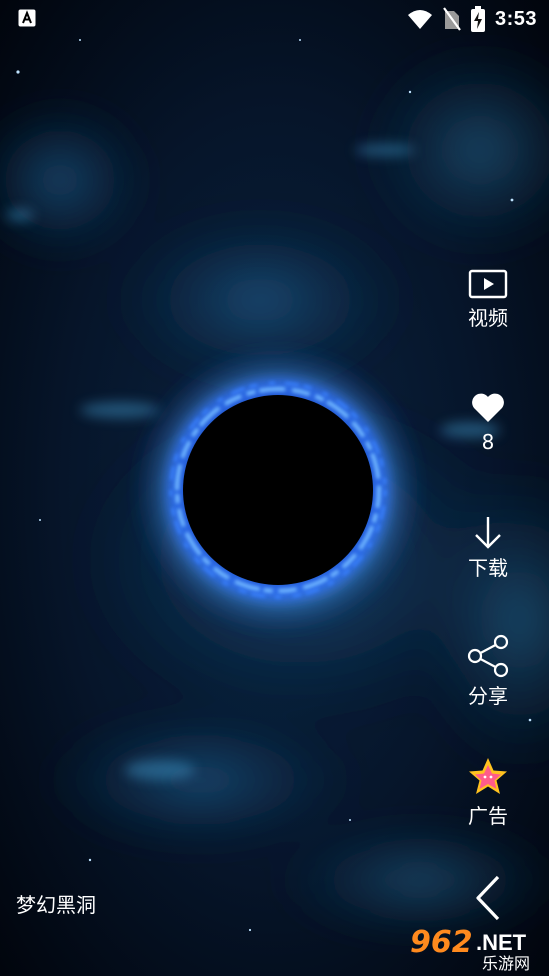 The width and height of the screenshot is (549, 976). I want to click on share-button: 分享, so click(488, 671).